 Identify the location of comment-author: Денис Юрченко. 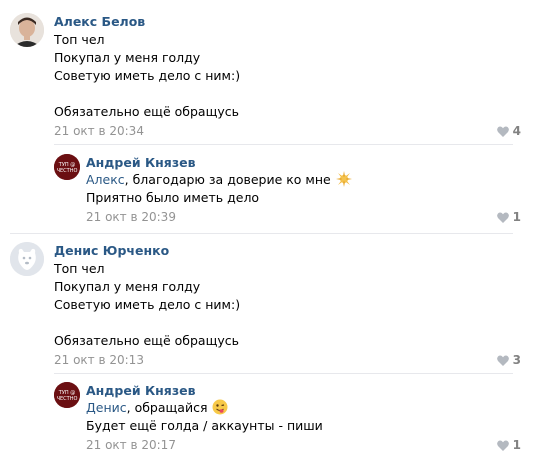
(111, 250).